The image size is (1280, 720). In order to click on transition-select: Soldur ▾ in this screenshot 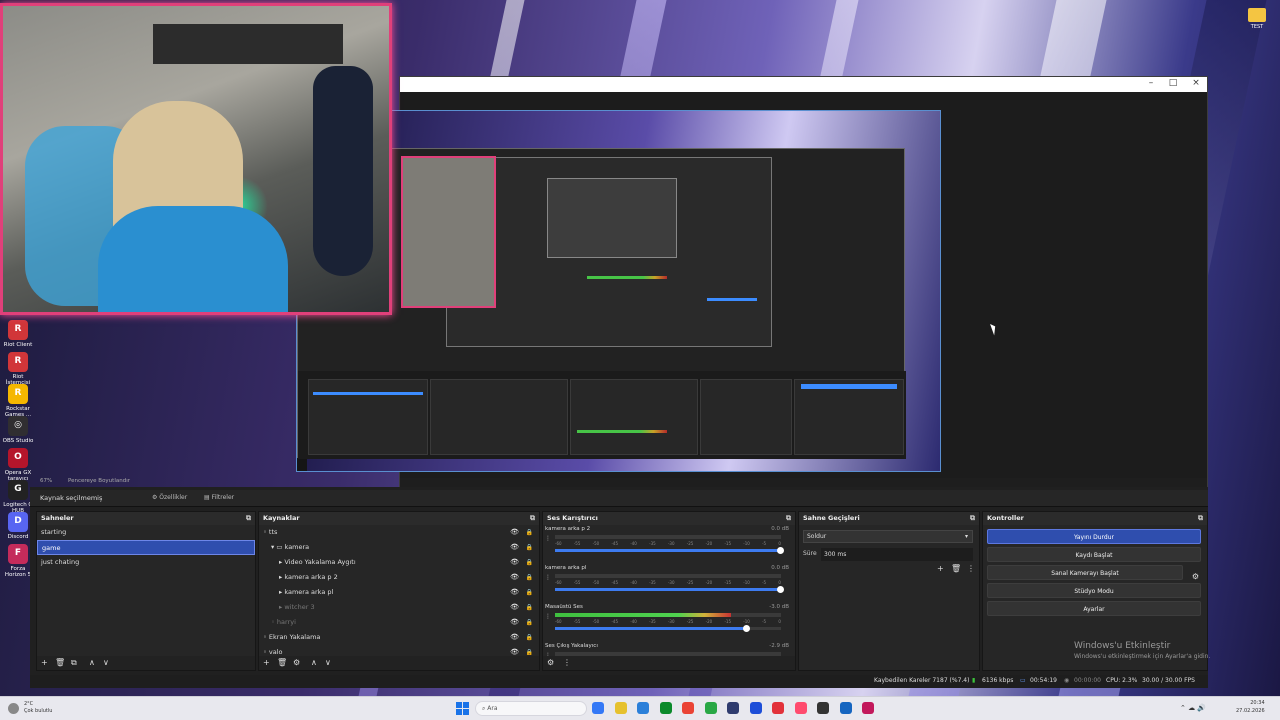, I will do `click(888, 536)`.